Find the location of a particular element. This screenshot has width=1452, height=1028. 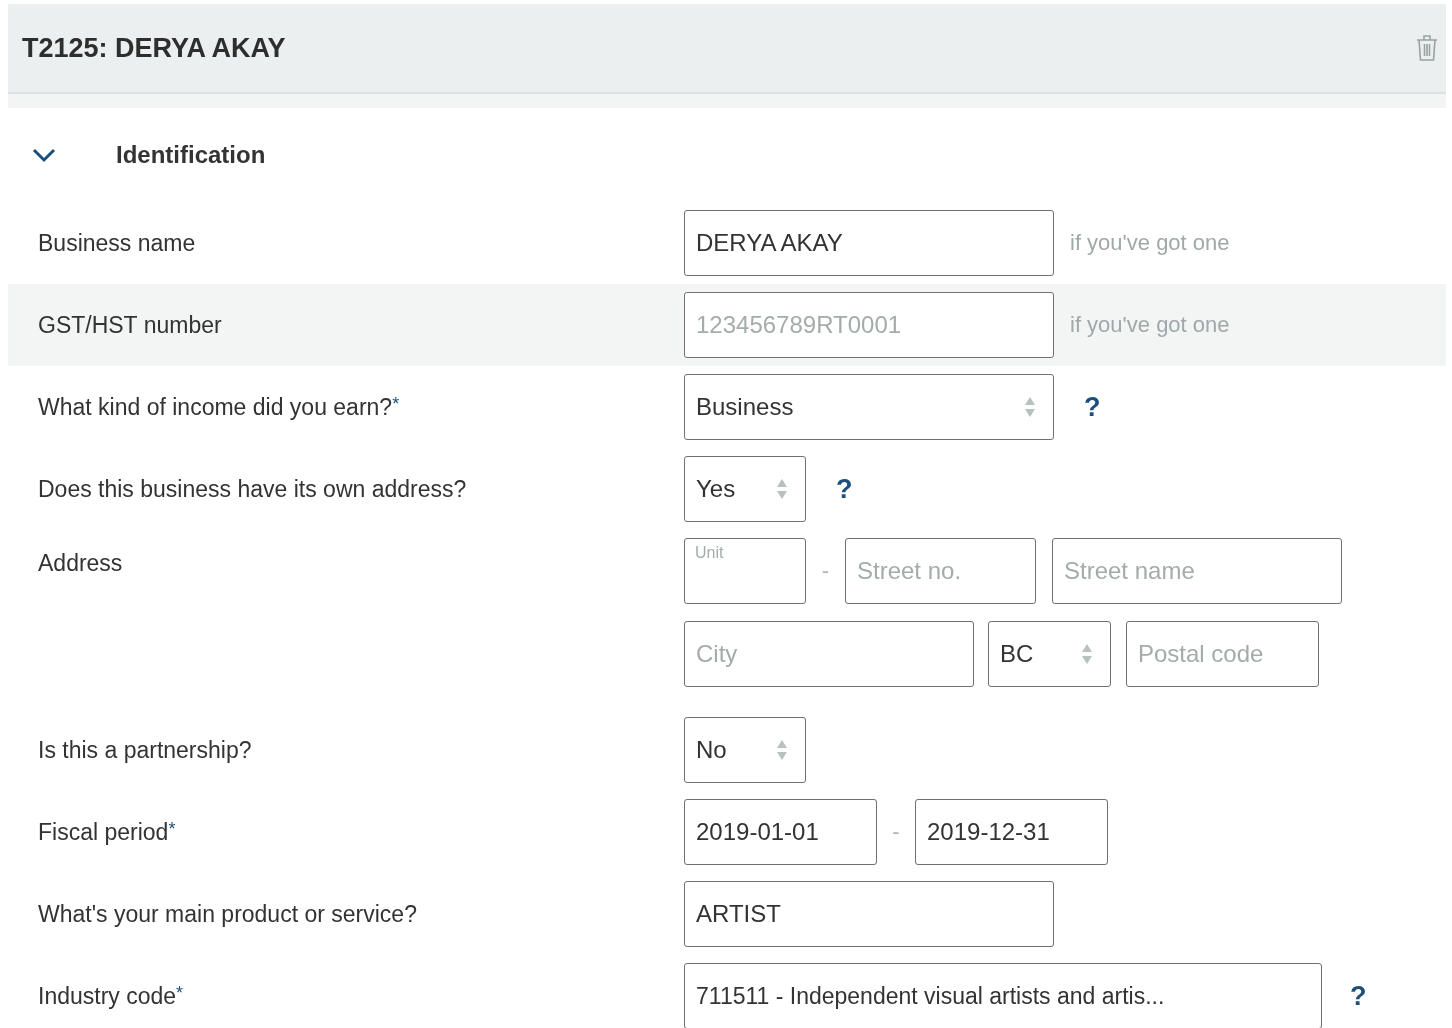

dropdown: Yes is located at coordinates (745, 489).